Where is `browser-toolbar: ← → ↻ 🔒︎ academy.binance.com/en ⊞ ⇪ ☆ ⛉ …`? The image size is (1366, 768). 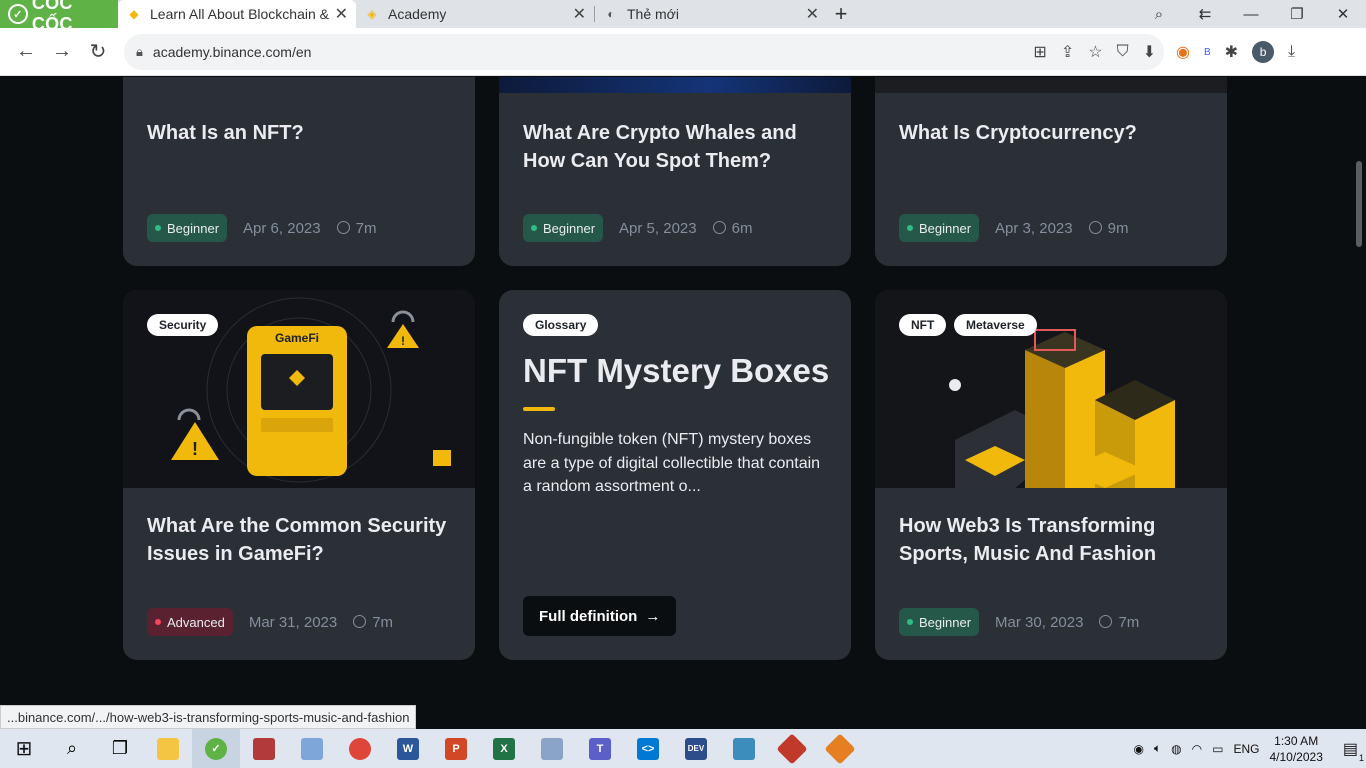
browser-toolbar: ← → ↻ 🔒︎ academy.binance.com/en ⊞ ⇪ ☆ ⛉ … is located at coordinates (683, 52).